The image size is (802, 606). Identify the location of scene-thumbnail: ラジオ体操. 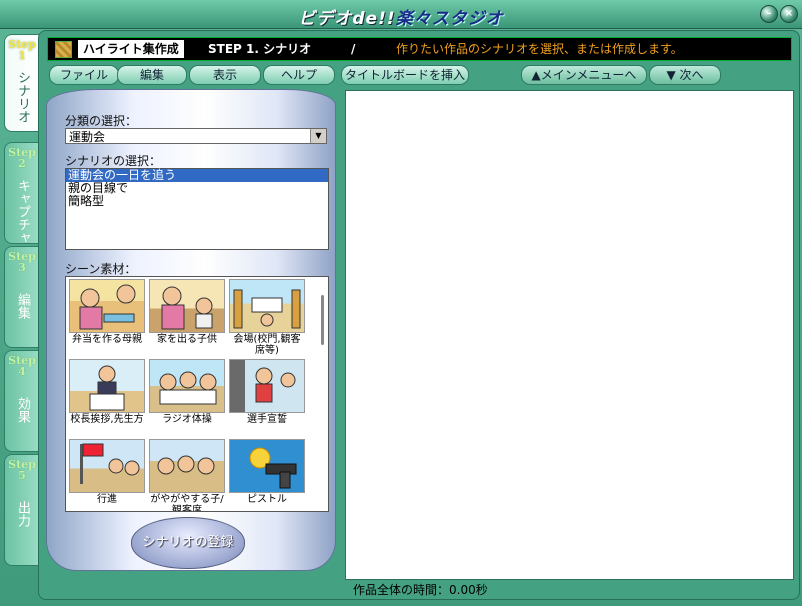
(187, 392).